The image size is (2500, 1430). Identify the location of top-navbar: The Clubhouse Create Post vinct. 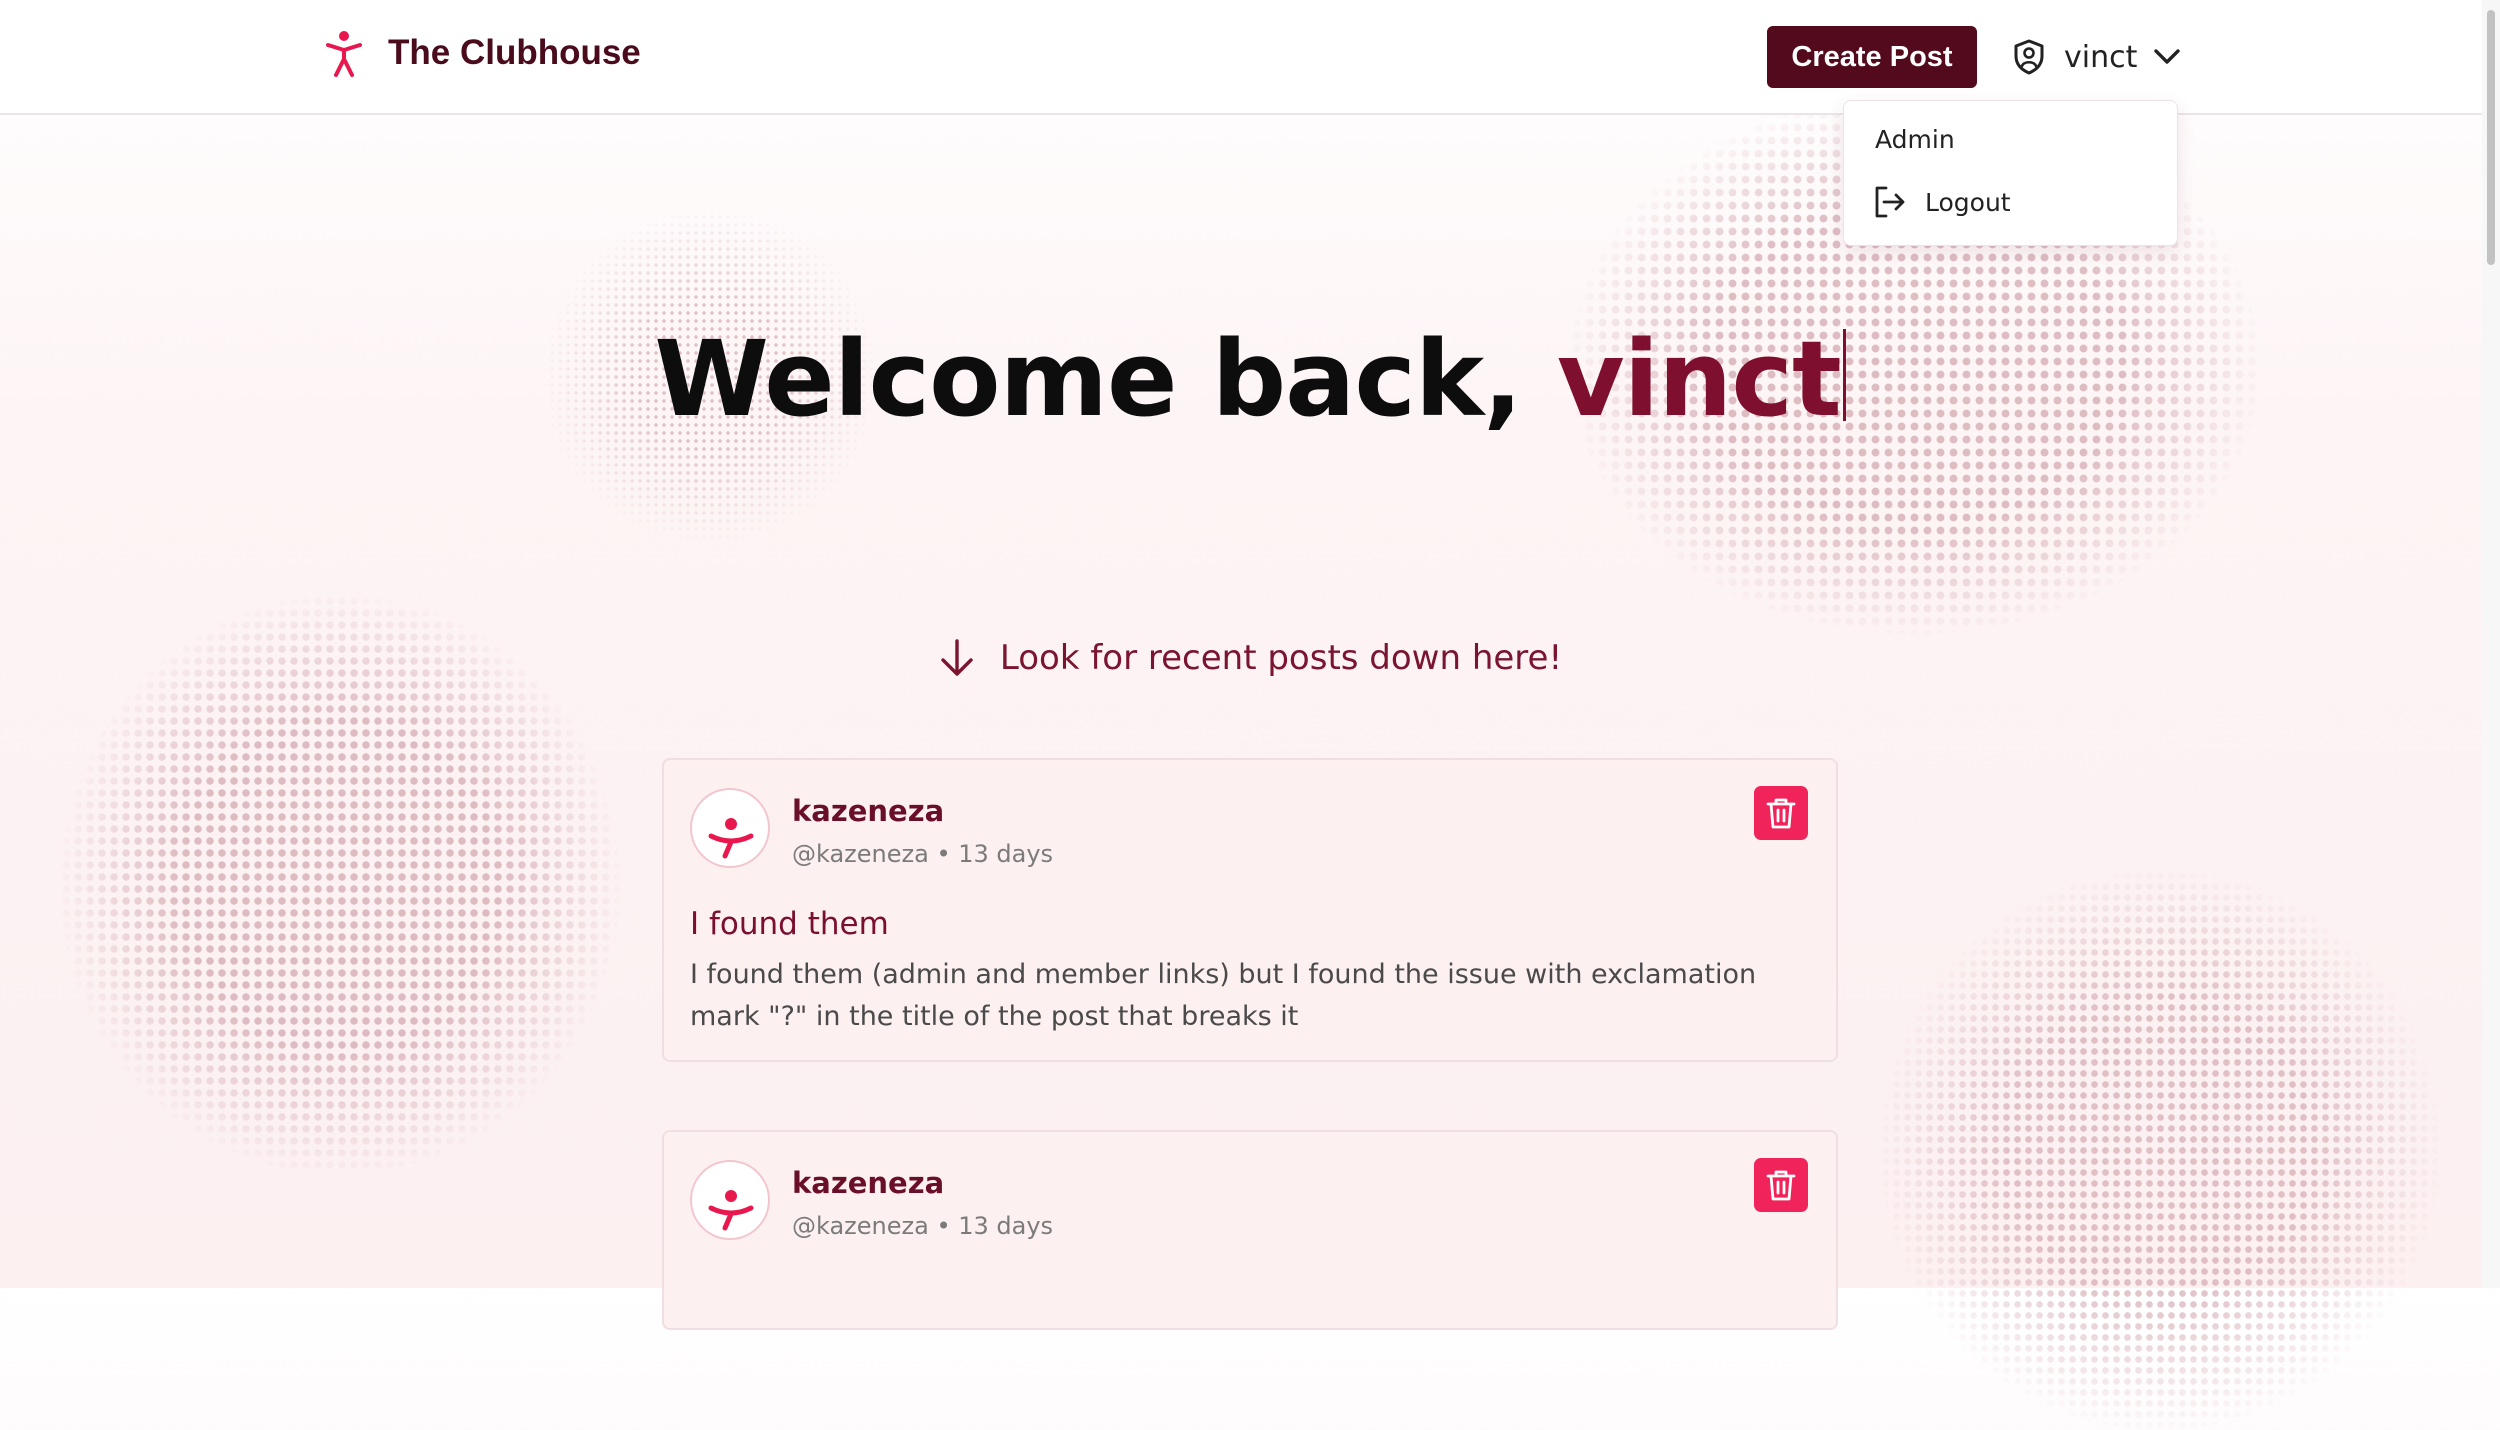
(1250, 57).